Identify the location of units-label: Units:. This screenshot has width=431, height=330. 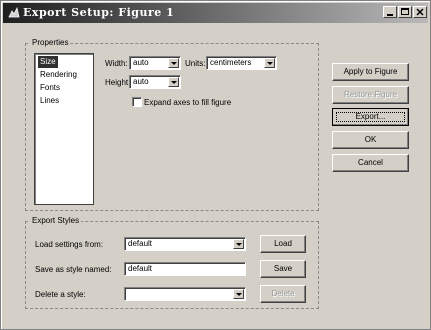
(195, 63).